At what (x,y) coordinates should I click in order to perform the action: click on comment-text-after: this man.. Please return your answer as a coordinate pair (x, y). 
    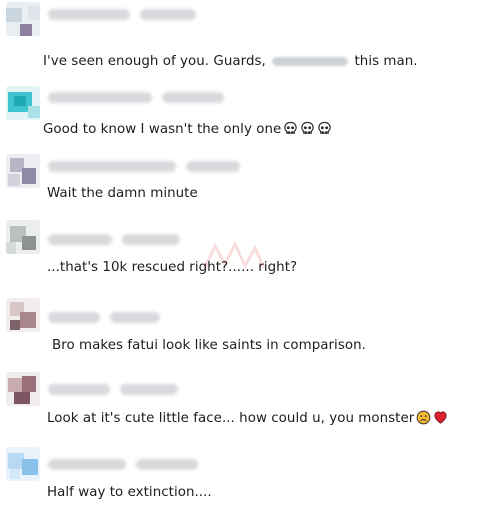
    Looking at the image, I should click on (386, 61).